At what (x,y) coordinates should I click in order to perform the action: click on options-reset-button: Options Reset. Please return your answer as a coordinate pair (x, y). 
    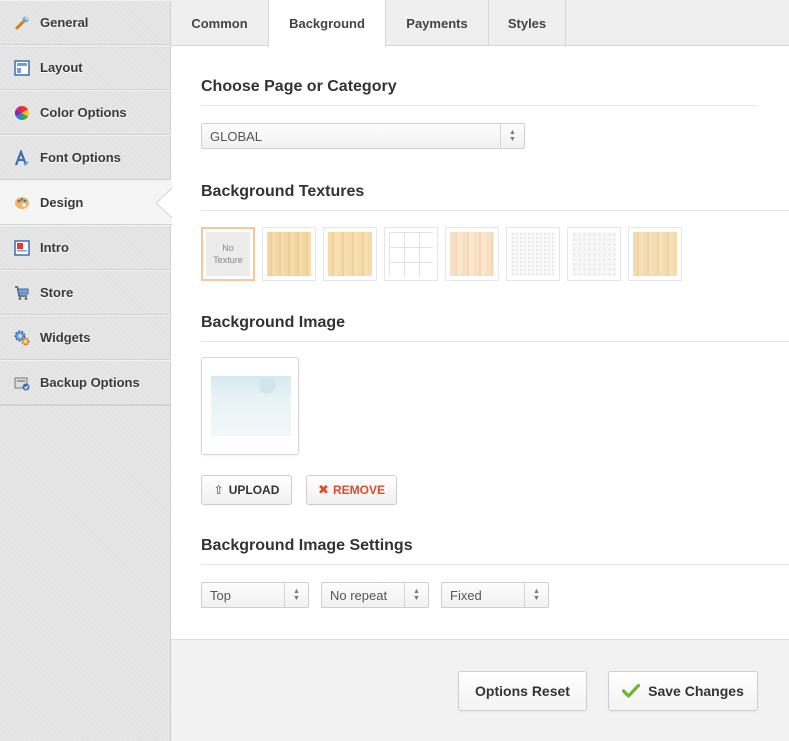
    Looking at the image, I should click on (522, 691).